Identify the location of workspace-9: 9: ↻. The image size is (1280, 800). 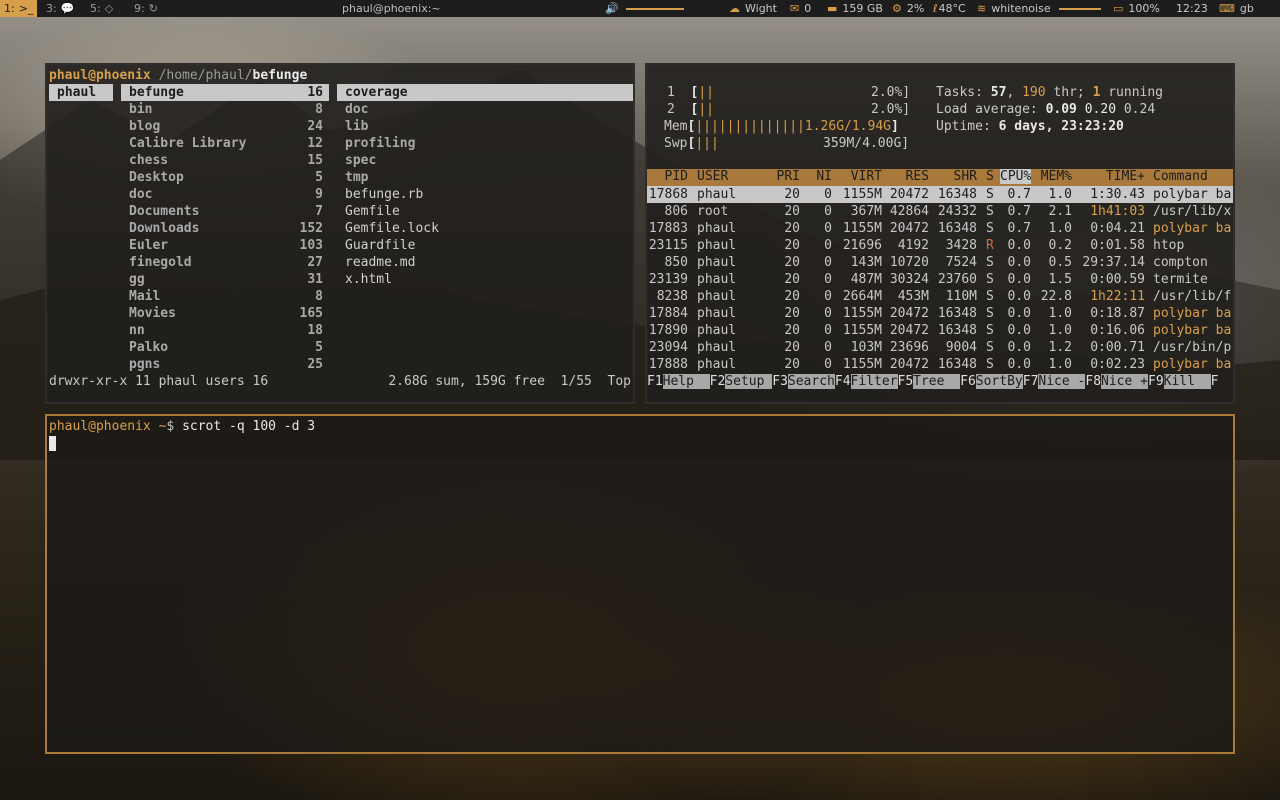
(146, 8).